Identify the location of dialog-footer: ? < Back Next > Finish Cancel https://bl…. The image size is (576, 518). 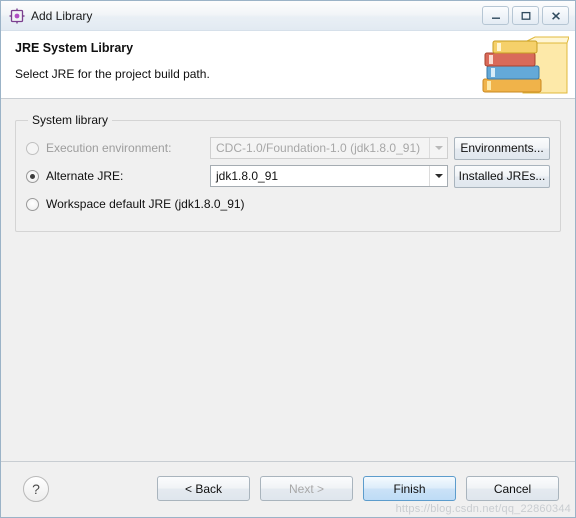
(288, 489).